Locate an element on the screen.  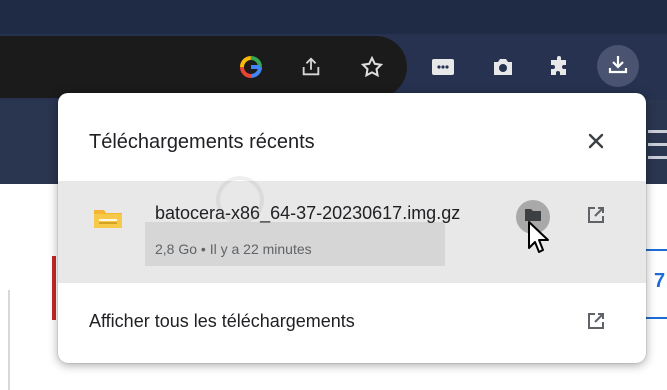
show-all-downloads-label: Afficher tous les téléchargements is located at coordinates (222, 321).